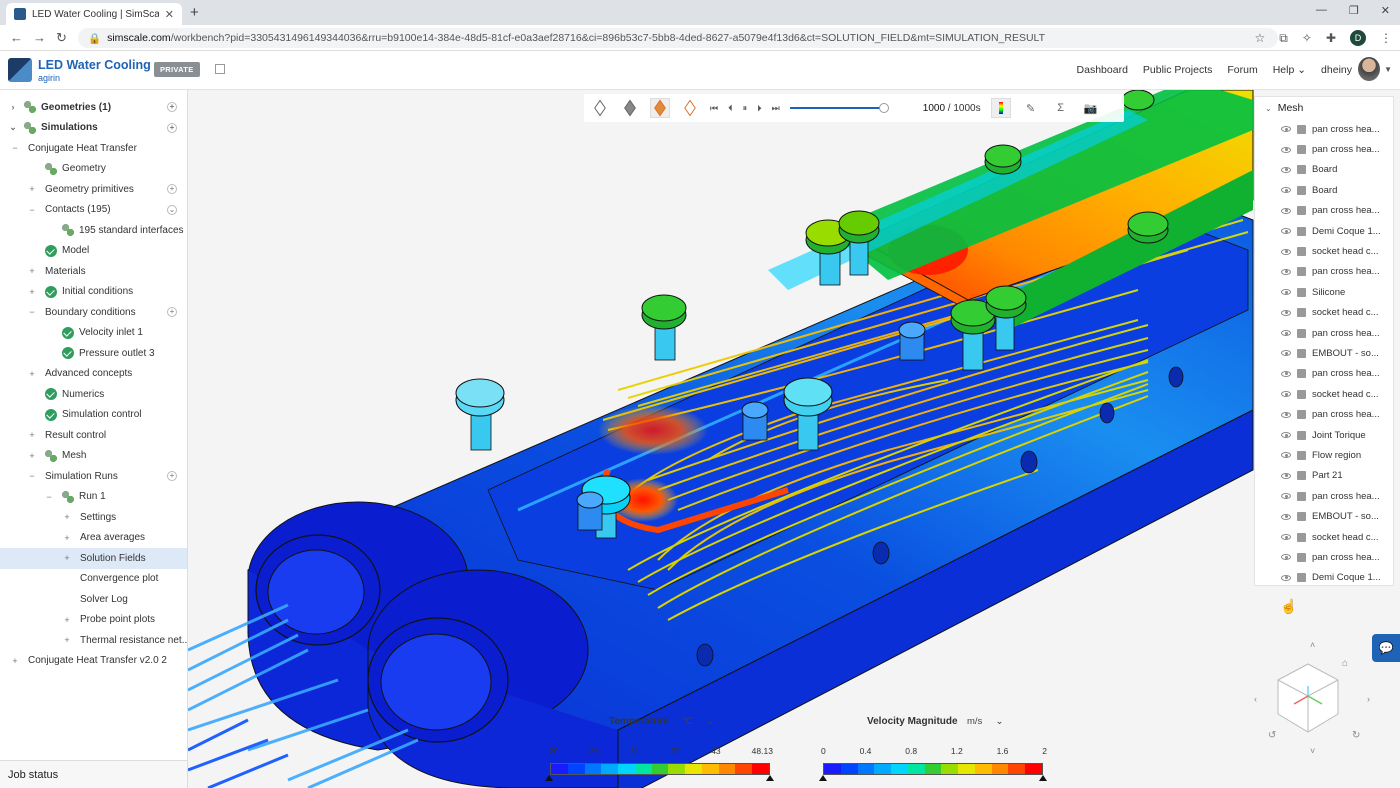 The image size is (1400, 788). What do you see at coordinates (1031, 108) in the screenshot?
I see `pipette-icon: ✎` at bounding box center [1031, 108].